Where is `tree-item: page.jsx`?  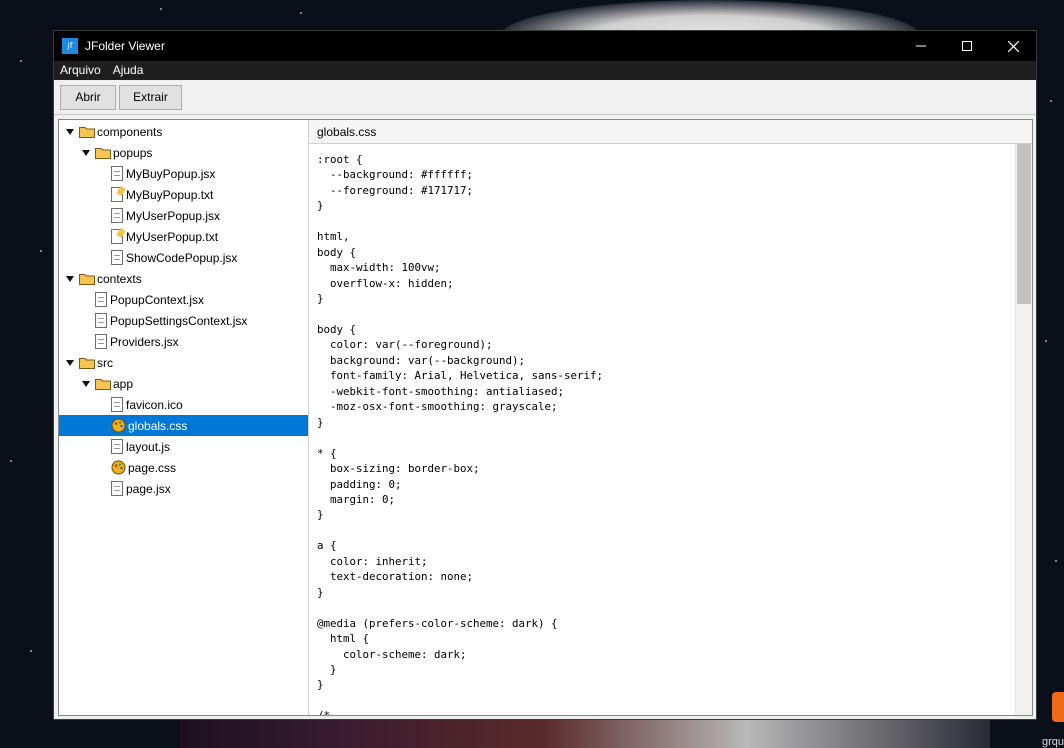
tree-item: page.jsx is located at coordinates (183, 488).